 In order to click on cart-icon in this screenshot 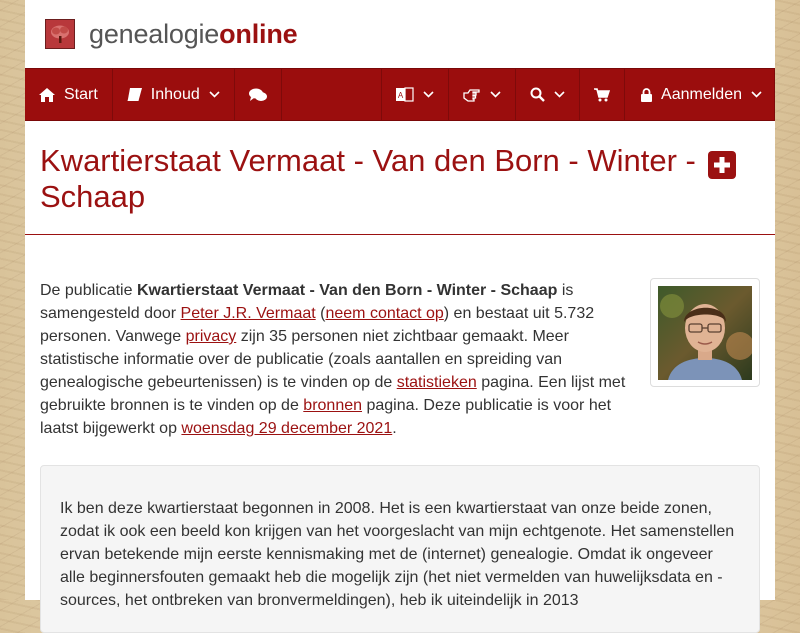, I will do `click(602, 94)`.